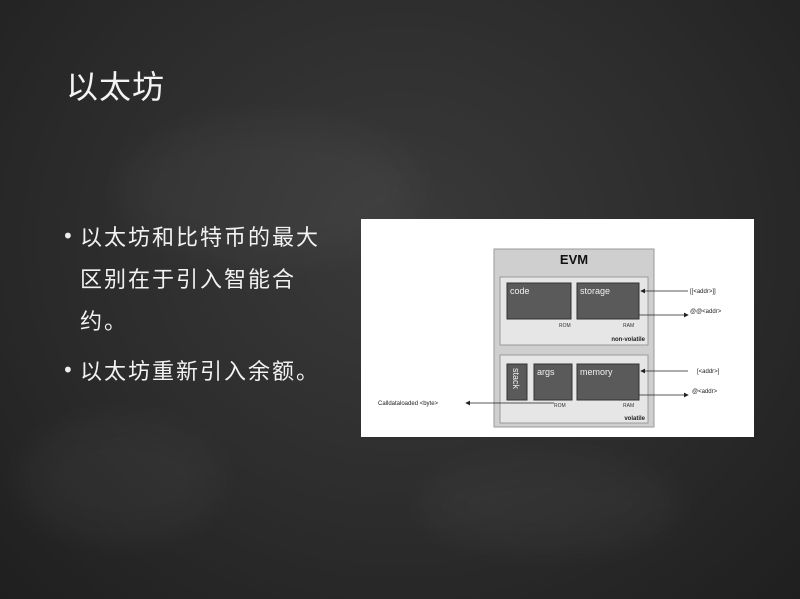 The width and height of the screenshot is (800, 599). I want to click on storage-label: storage, so click(595, 291).